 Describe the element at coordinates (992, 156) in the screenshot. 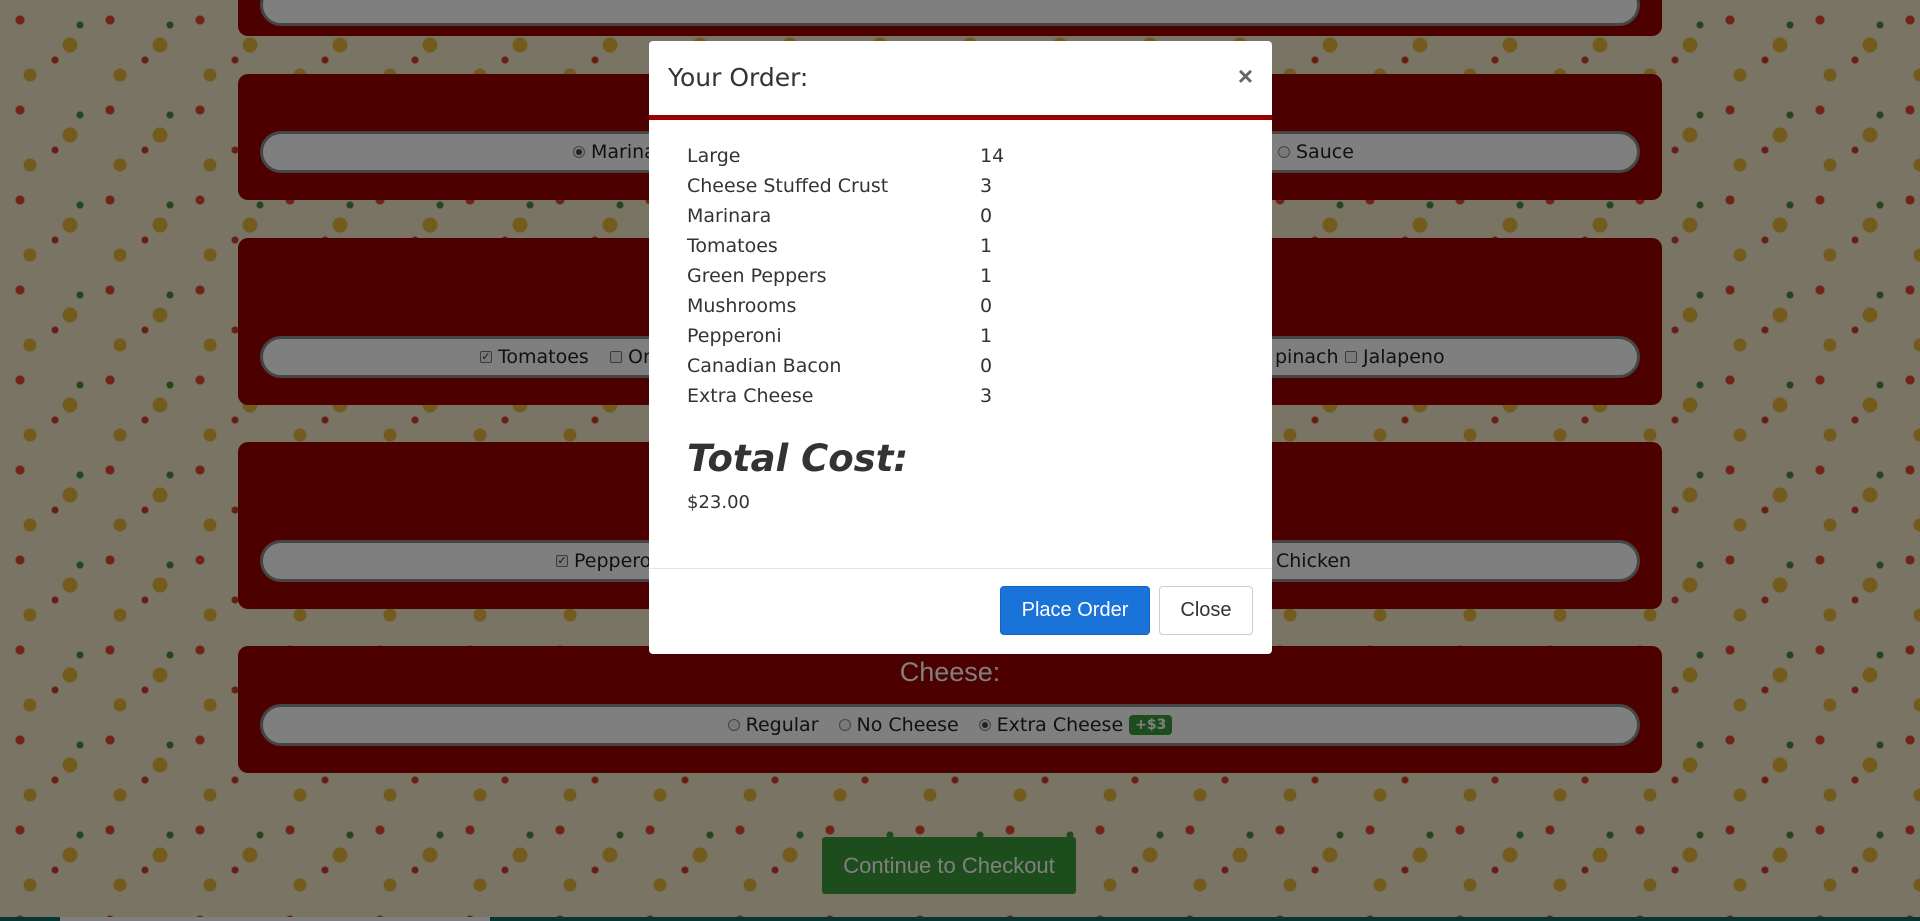

I see `order-item-value: 14` at that location.